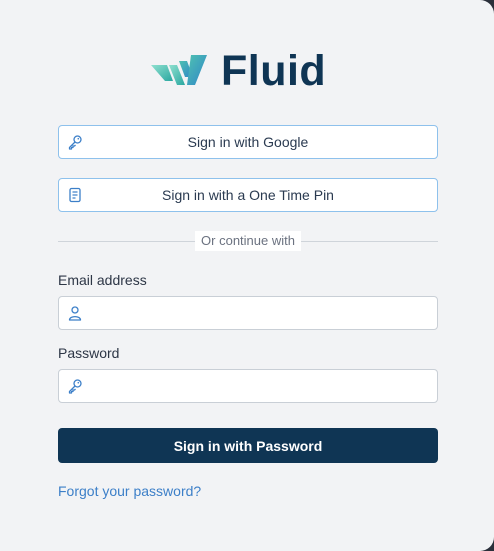 The height and width of the screenshot is (551, 494). Describe the element at coordinates (75, 195) in the screenshot. I see `document-icon` at that location.